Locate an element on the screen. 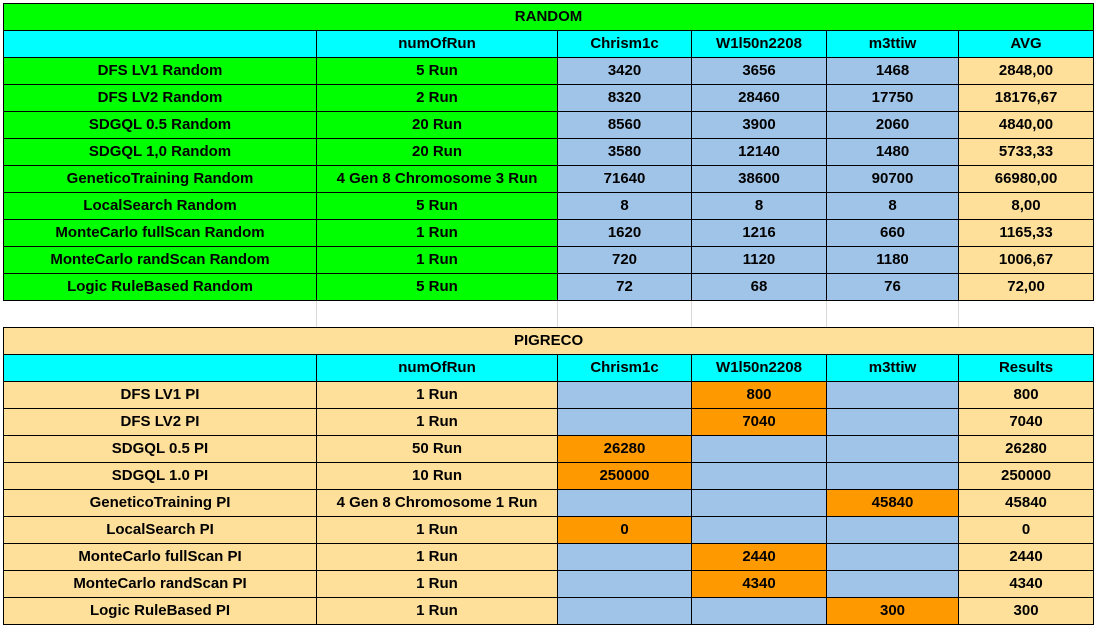 The height and width of the screenshot is (627, 1096). algorithm-name-cell: SDGQL 0.5 PI is located at coordinates (160, 449).